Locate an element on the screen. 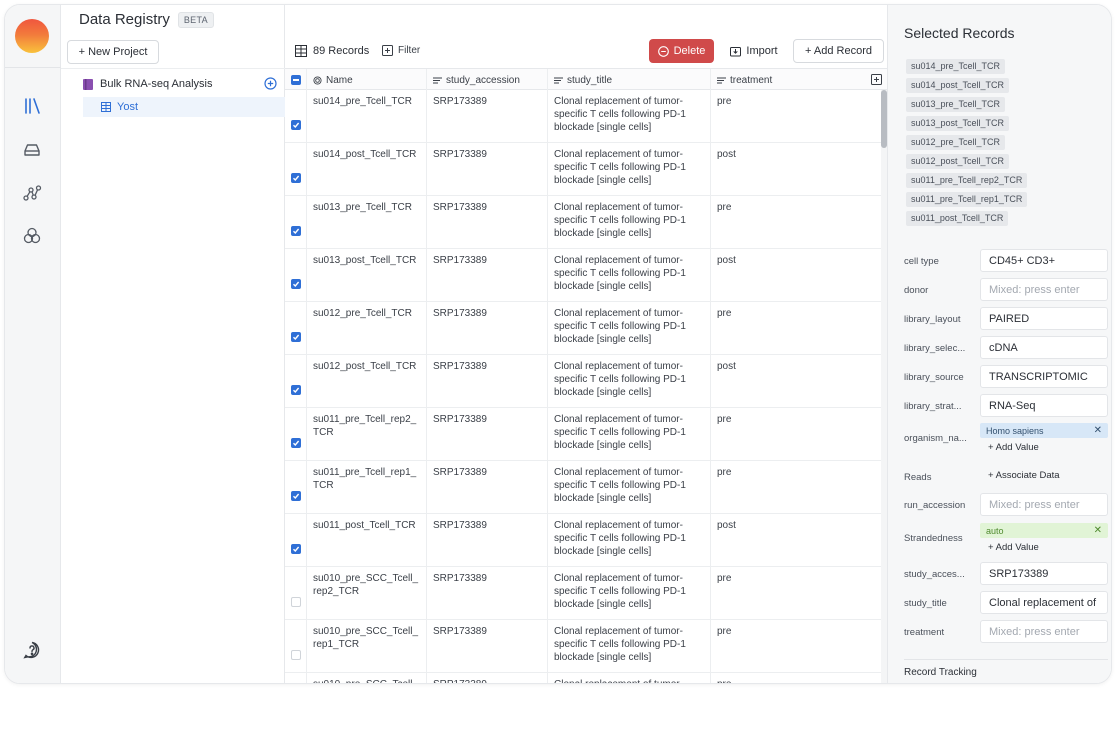  field-tag: auto ✕ is located at coordinates (1044, 530).